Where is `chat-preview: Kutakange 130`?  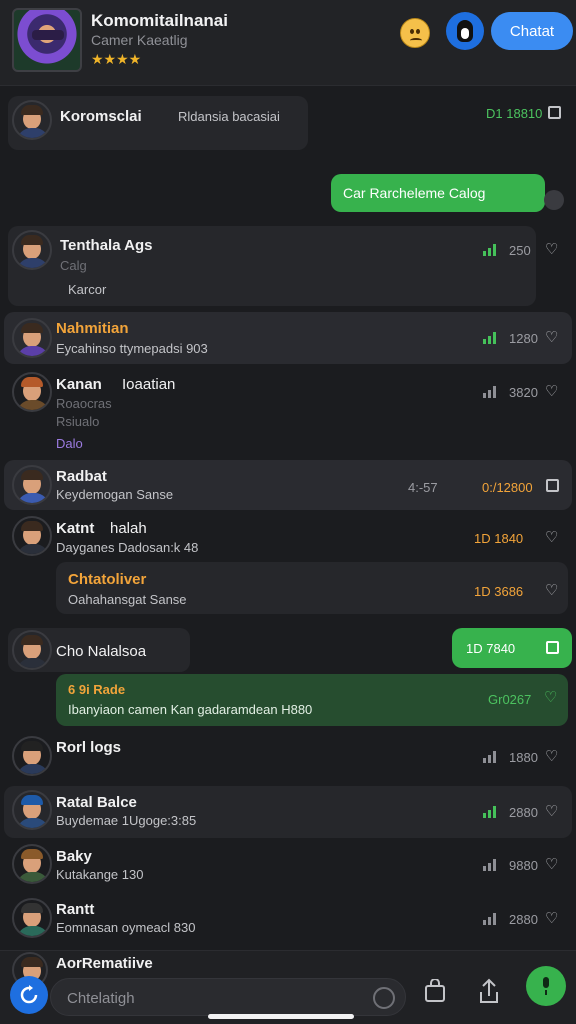
chat-preview: Kutakange 130 is located at coordinates (100, 874).